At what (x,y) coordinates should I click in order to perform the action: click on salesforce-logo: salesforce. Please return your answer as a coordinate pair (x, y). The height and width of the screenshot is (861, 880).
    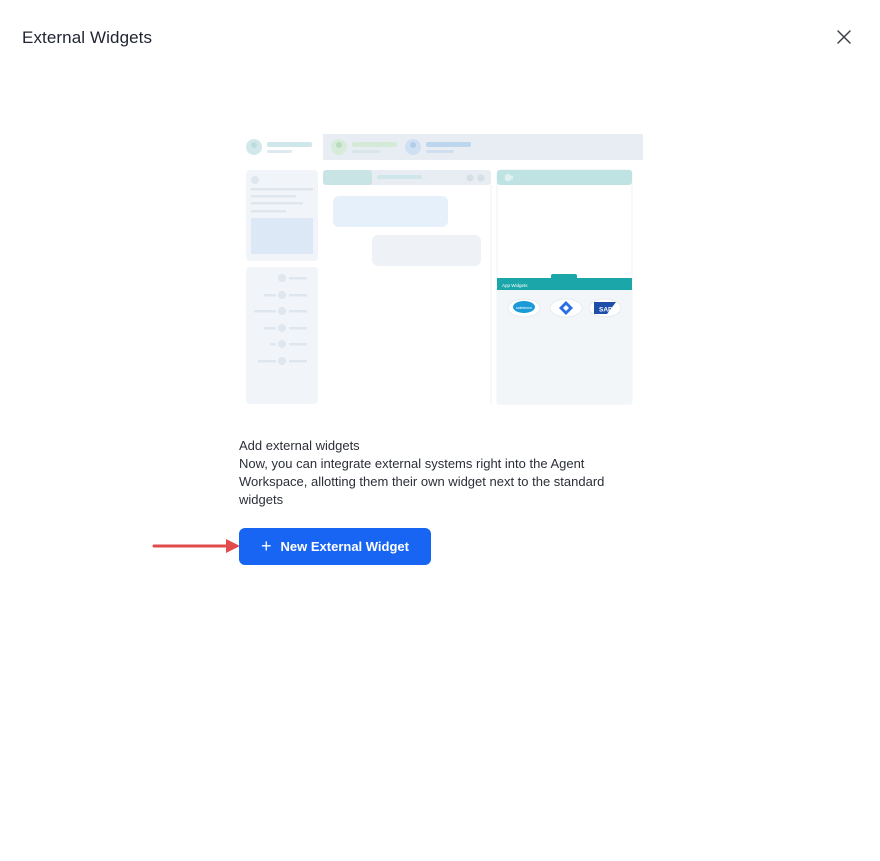
    Looking at the image, I should click on (524, 308).